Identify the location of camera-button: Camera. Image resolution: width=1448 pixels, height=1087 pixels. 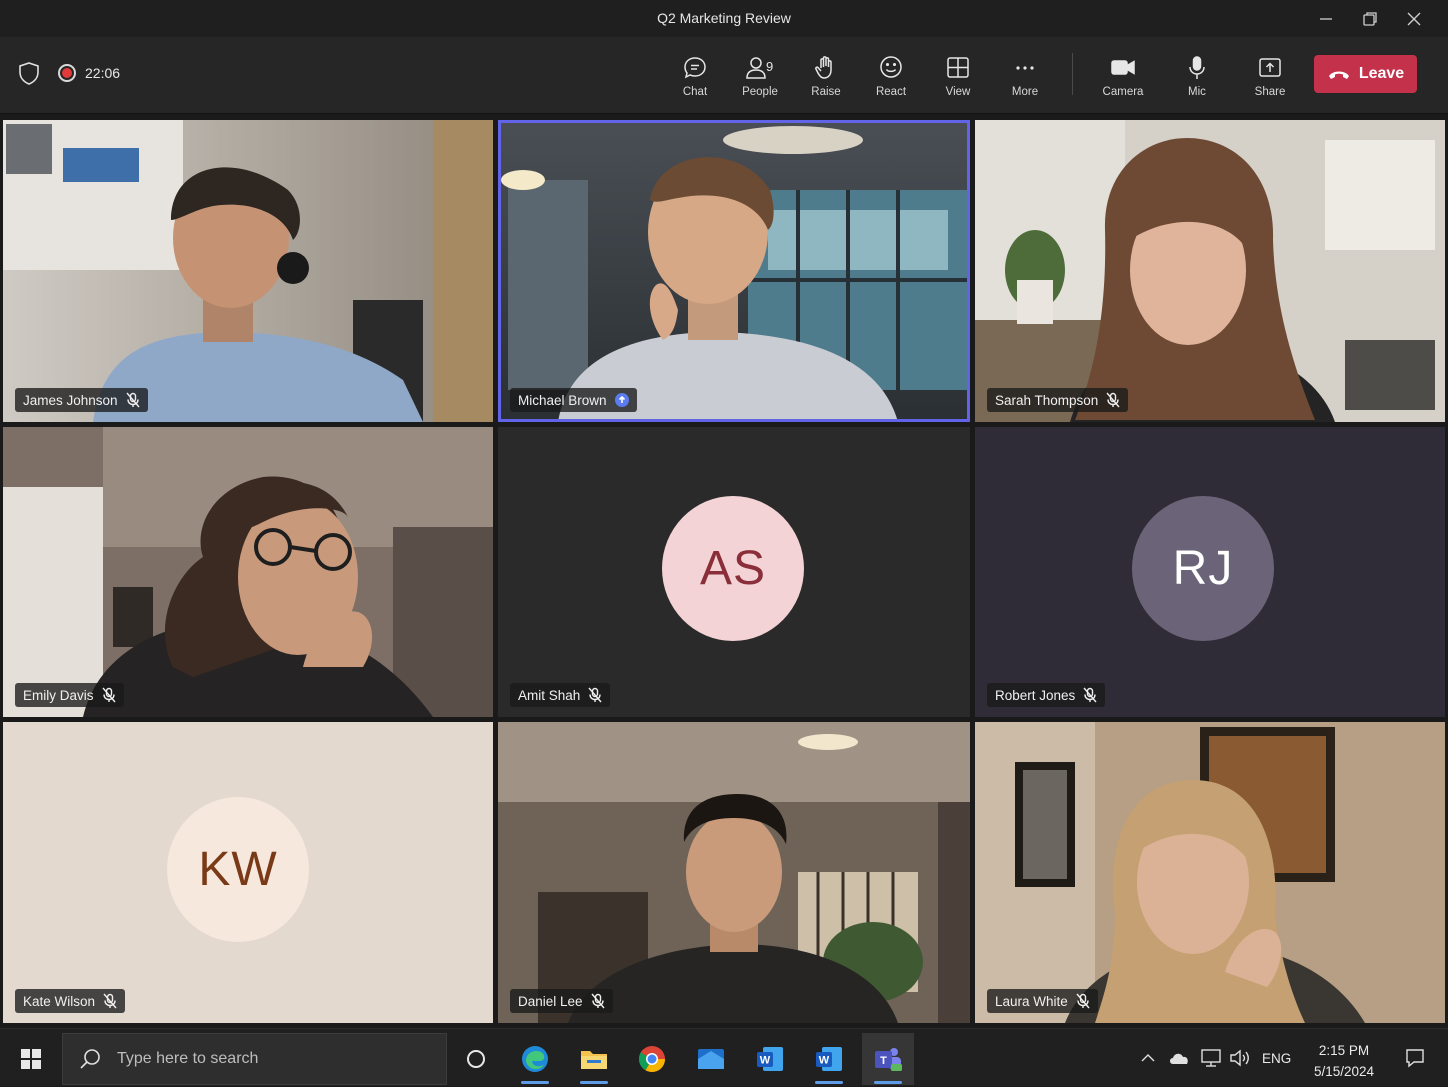
(1123, 79).